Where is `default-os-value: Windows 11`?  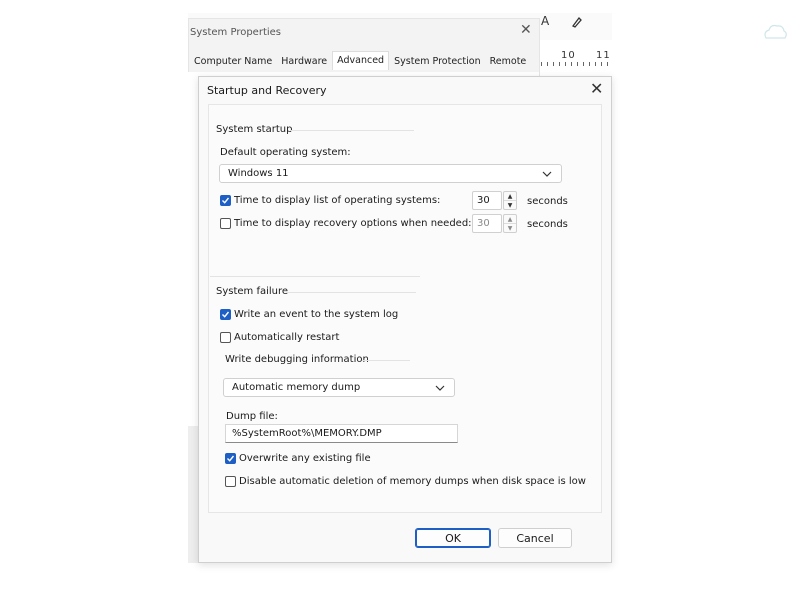
default-os-value: Windows 11 is located at coordinates (258, 173).